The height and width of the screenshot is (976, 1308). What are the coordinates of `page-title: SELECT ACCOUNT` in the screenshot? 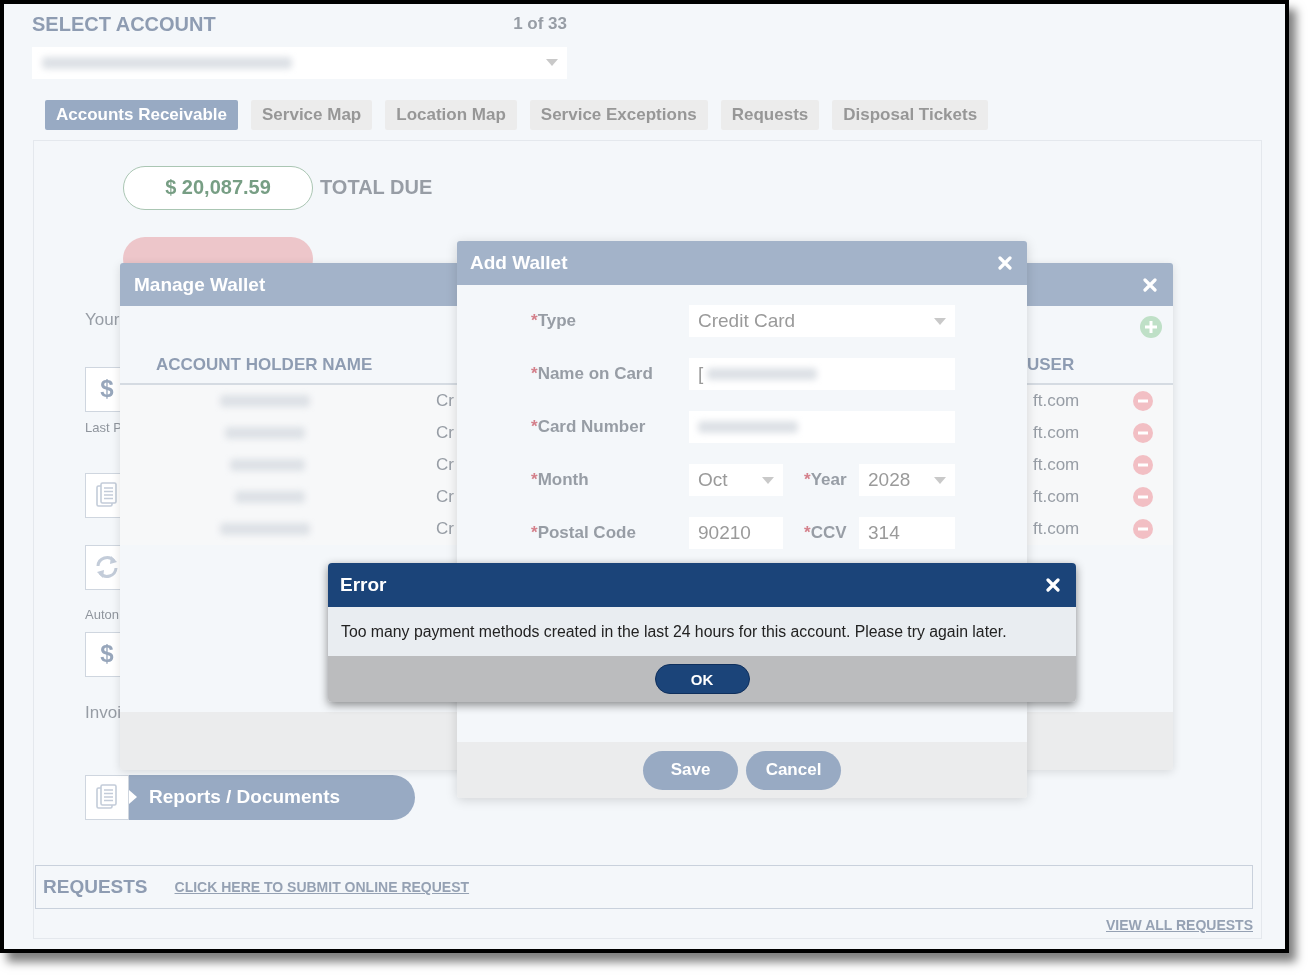 It's located at (124, 24).